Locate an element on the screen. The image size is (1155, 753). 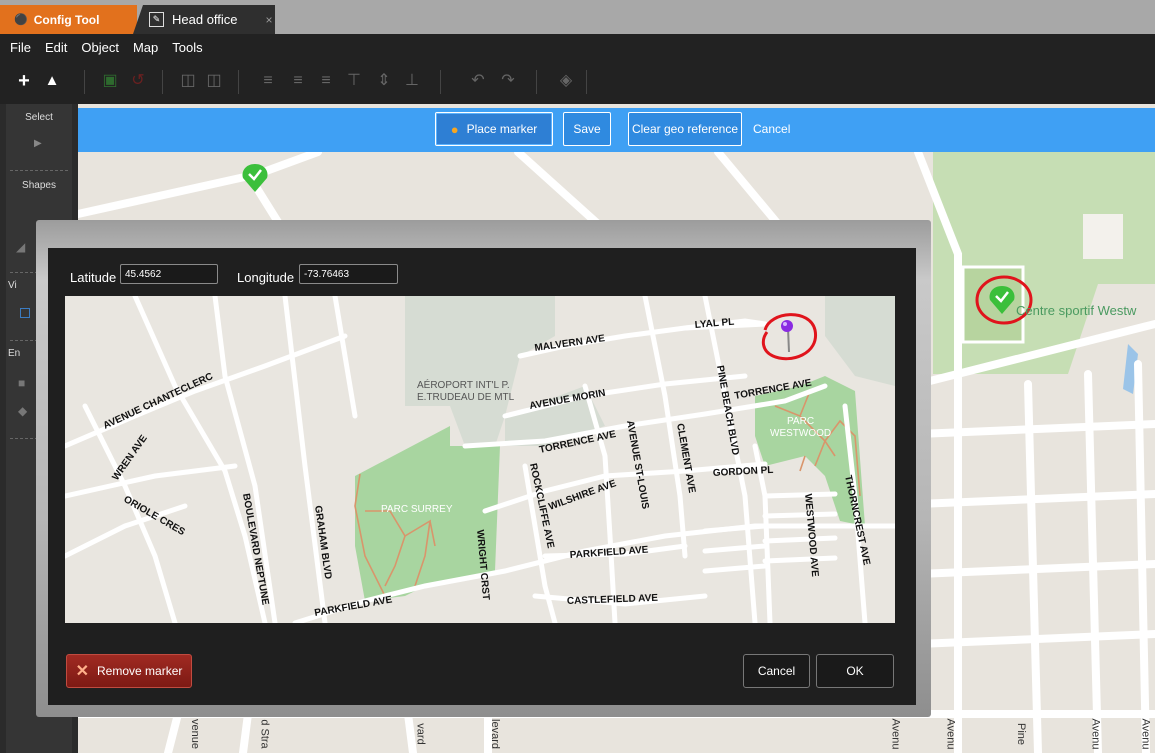
remove-marker-label: Remove marker is located at coordinates (140, 671).